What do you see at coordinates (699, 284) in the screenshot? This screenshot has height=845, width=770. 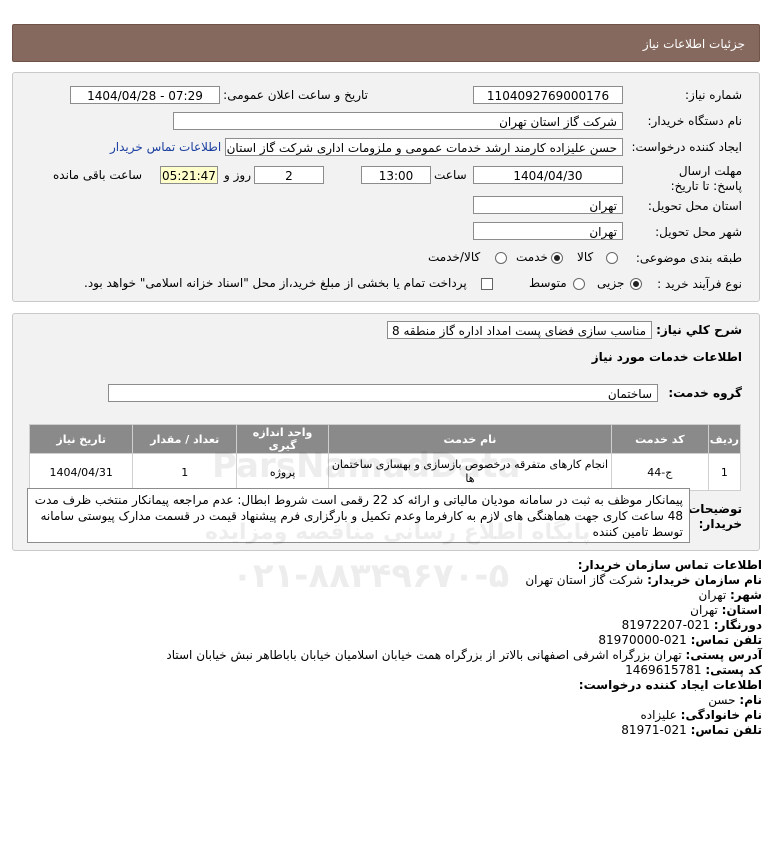 I see `process-label: نوع فرآیند خرید :` at bounding box center [699, 284].